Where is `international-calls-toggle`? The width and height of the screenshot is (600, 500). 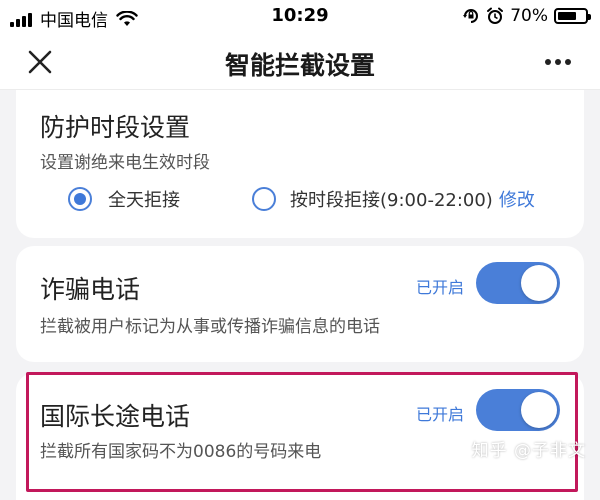
international-calls-toggle is located at coordinates (518, 410).